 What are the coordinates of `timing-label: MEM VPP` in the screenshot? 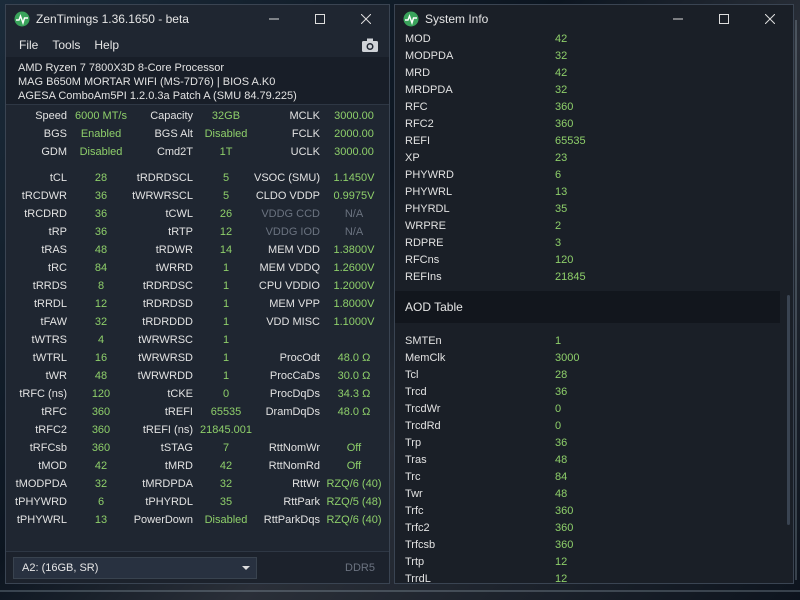 It's located at (294, 304).